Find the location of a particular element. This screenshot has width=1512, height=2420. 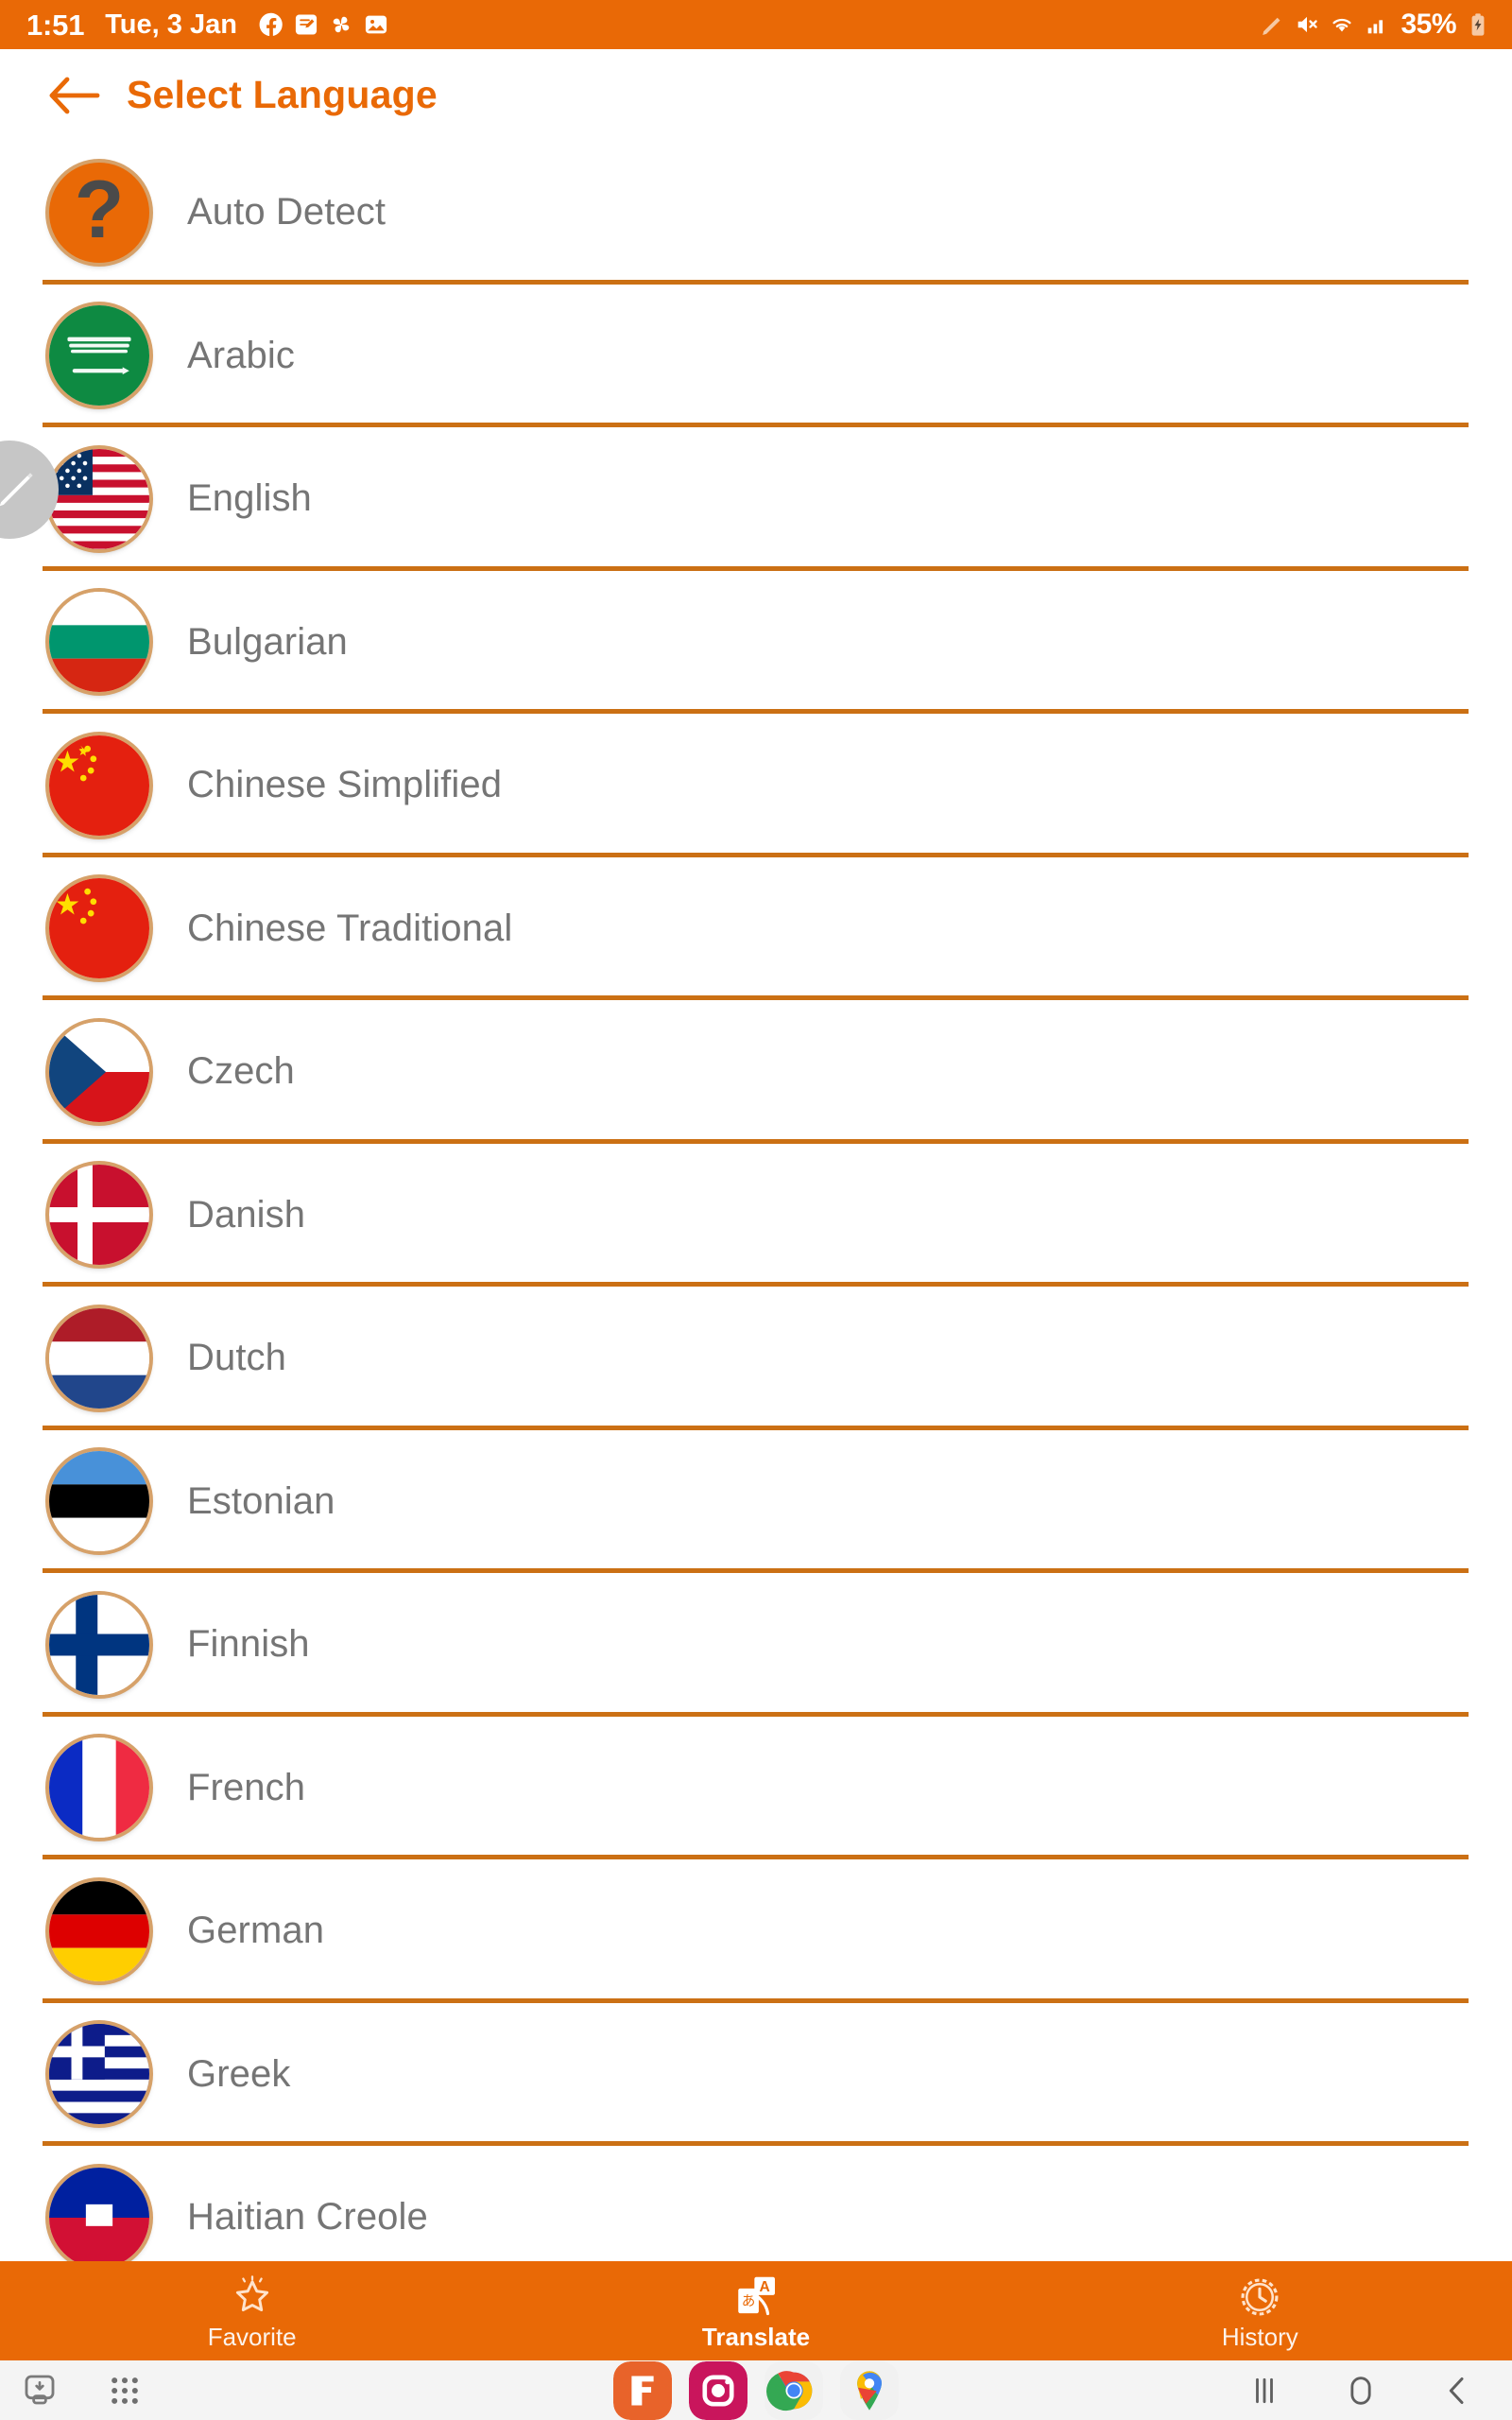

wifi-icon is located at coordinates (1342, 25).